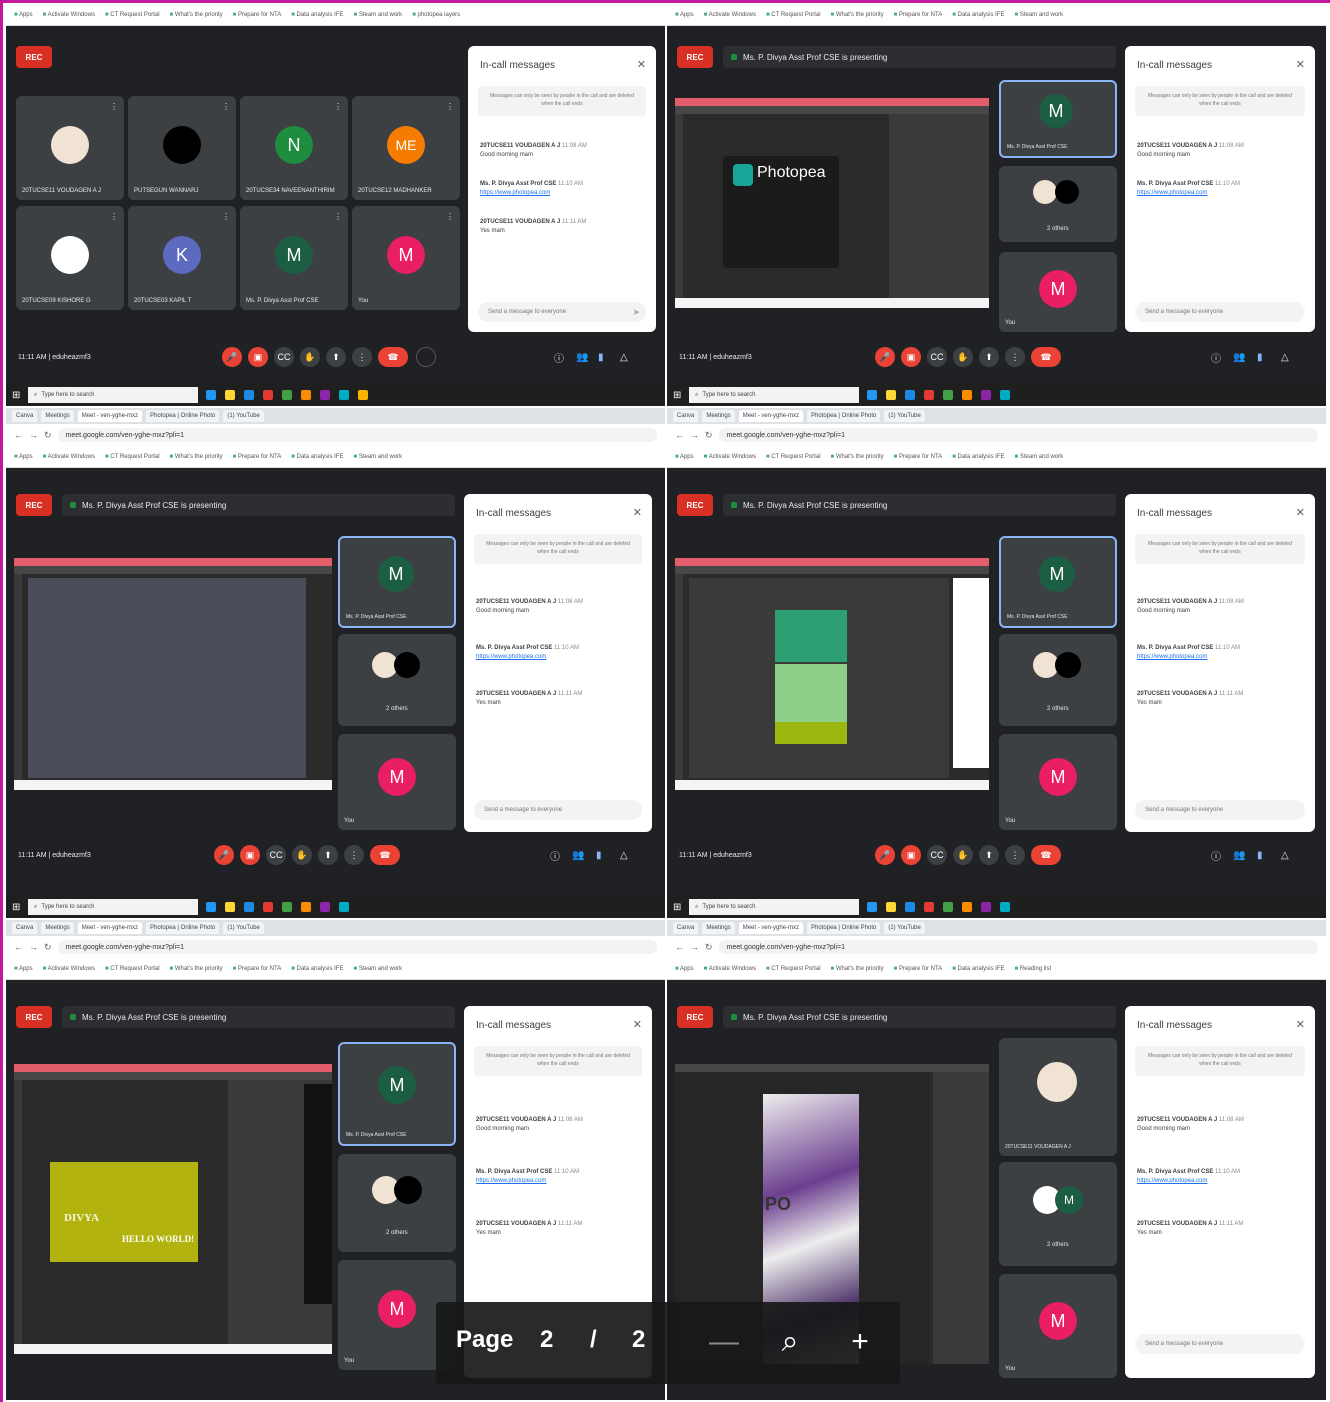 The height and width of the screenshot is (1402, 1330). What do you see at coordinates (911, 855) in the screenshot?
I see `camera-icon: ▣` at bounding box center [911, 855].